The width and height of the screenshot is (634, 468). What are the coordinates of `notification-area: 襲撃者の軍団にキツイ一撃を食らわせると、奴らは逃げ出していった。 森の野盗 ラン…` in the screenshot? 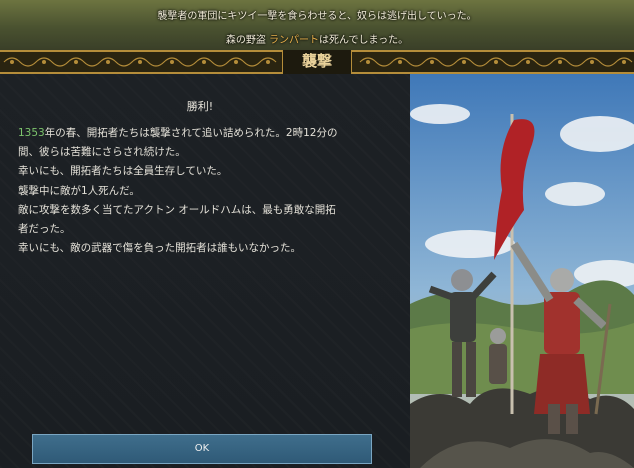 It's located at (317, 25).